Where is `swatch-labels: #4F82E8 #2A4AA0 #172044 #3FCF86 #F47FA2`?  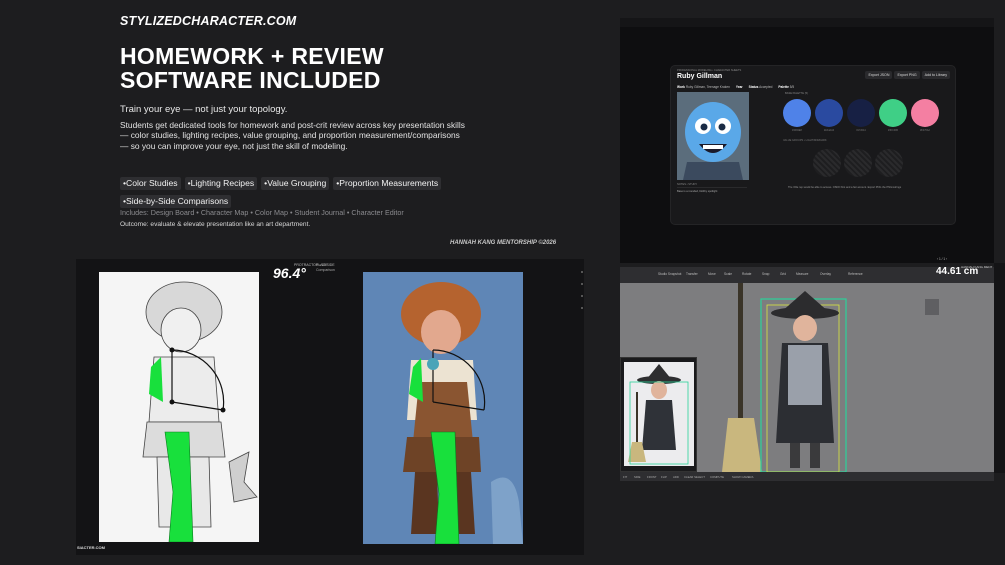 swatch-labels: #4F82E8 #2A4AA0 #172044 #3FCF86 #F47FA2 is located at coordinates (861, 130).